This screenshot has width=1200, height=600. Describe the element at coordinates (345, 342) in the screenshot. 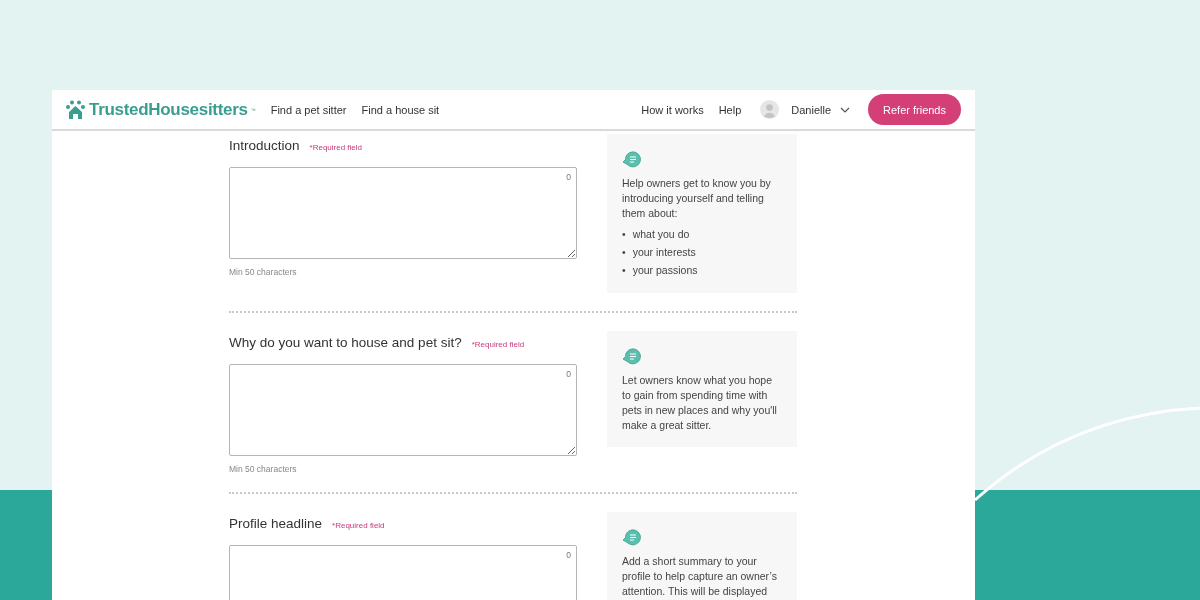

I see `field-label: Why do you want to house and pet sit?` at that location.